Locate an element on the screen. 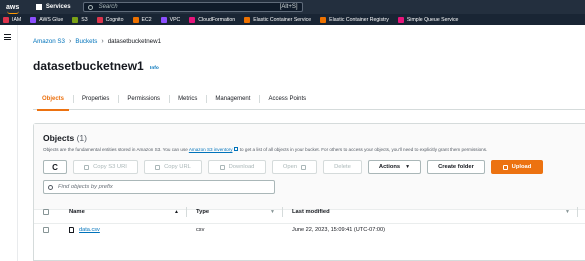  create-folder-button: Create folder is located at coordinates (456, 167).